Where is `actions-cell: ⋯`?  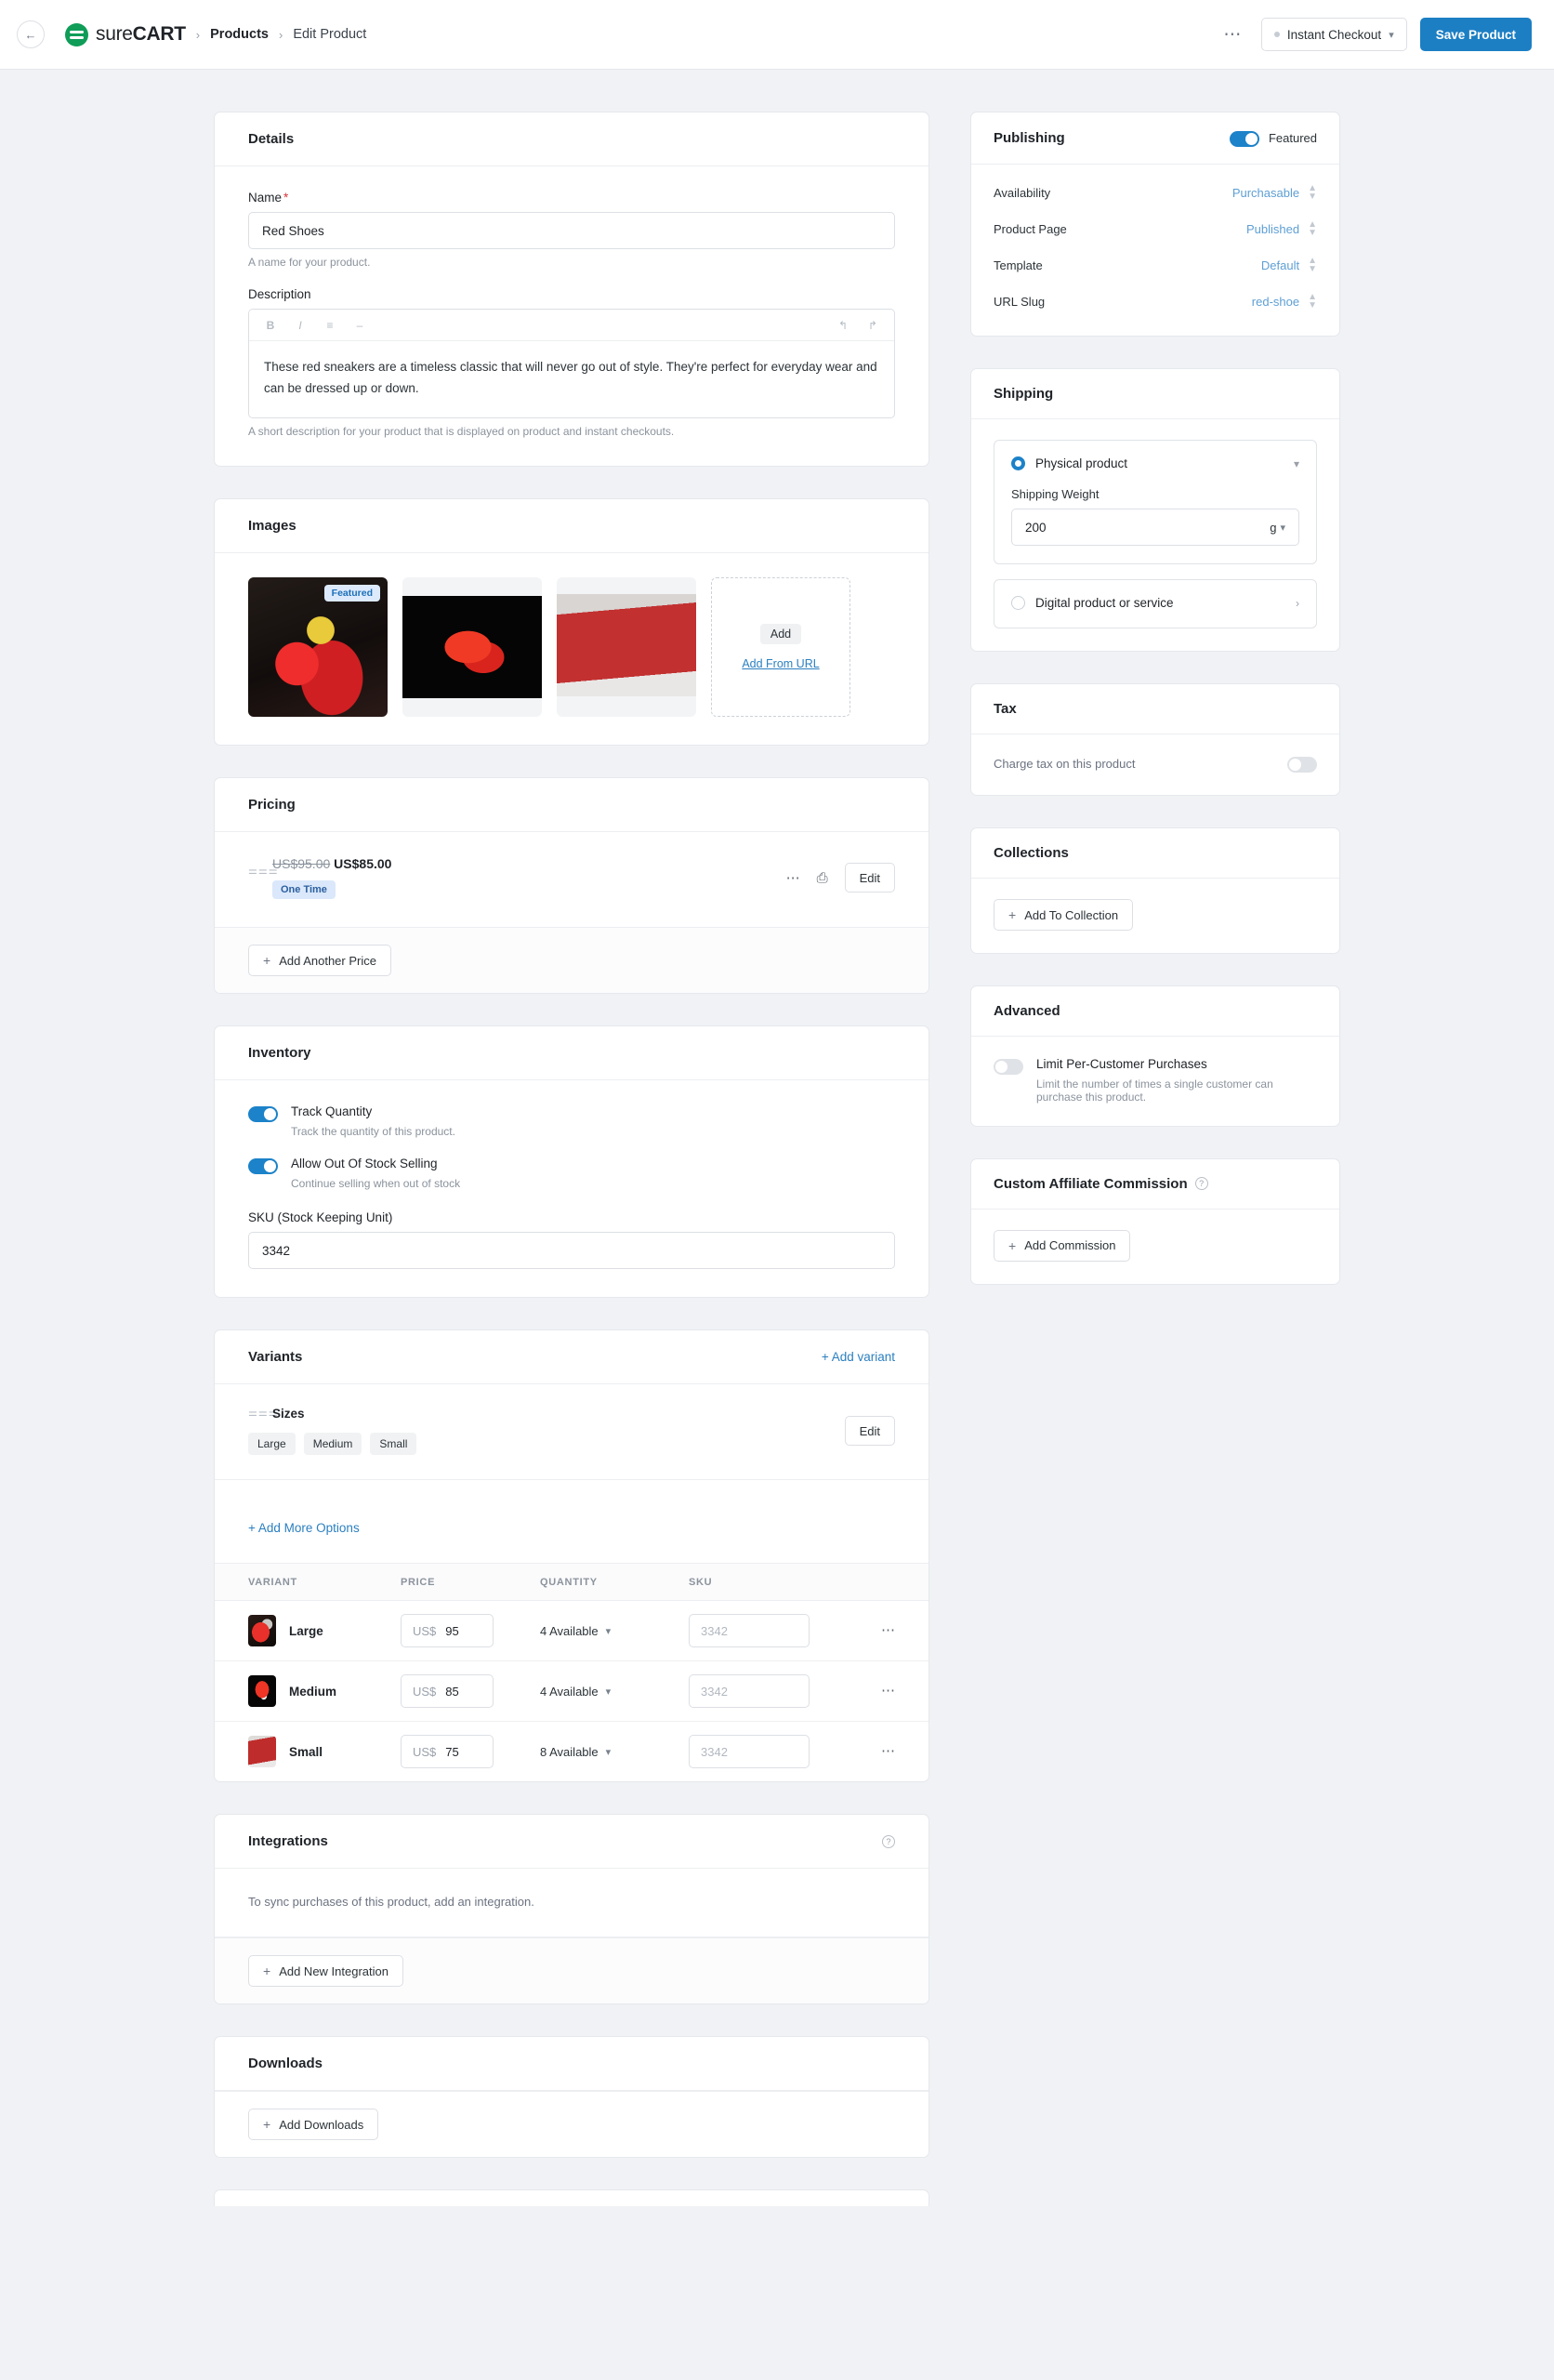 actions-cell: ⋯ is located at coordinates (882, 1691).